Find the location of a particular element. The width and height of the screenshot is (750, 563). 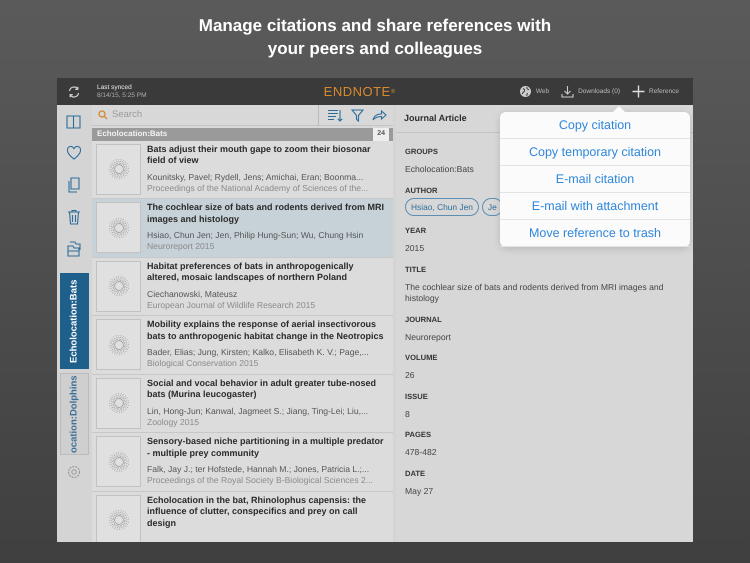

menu-item: E-mail with attachment is located at coordinates (595, 206).